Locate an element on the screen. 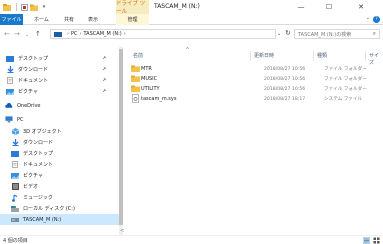 The width and height of the screenshot is (383, 244). sidebar-item-label: PC is located at coordinates (20, 119).